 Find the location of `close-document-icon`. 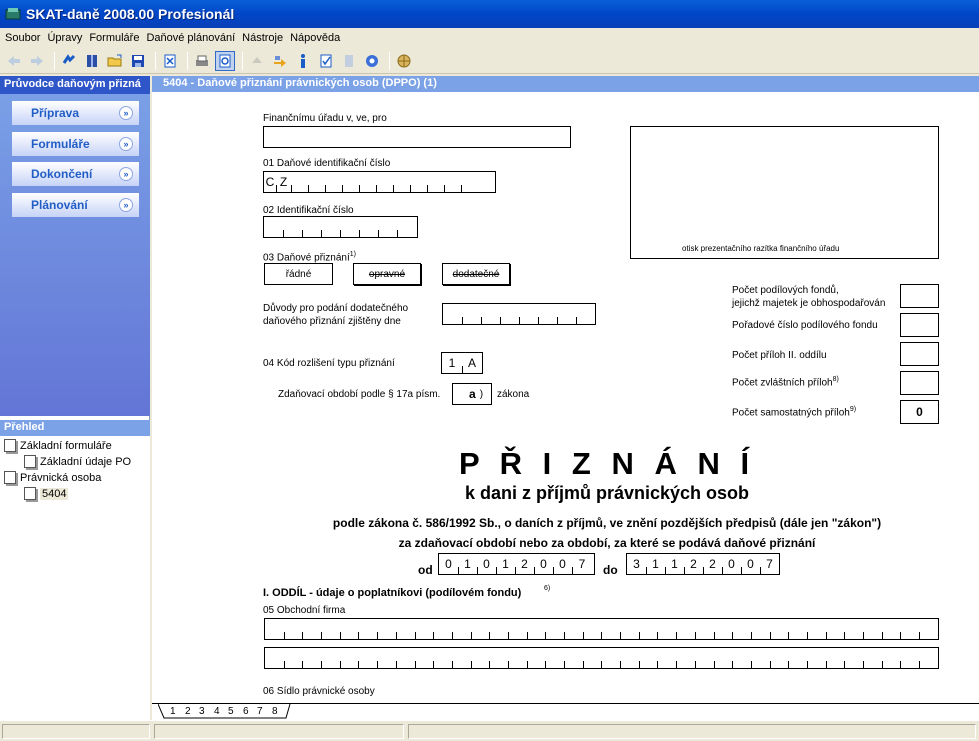

close-document-icon is located at coordinates (170, 61).